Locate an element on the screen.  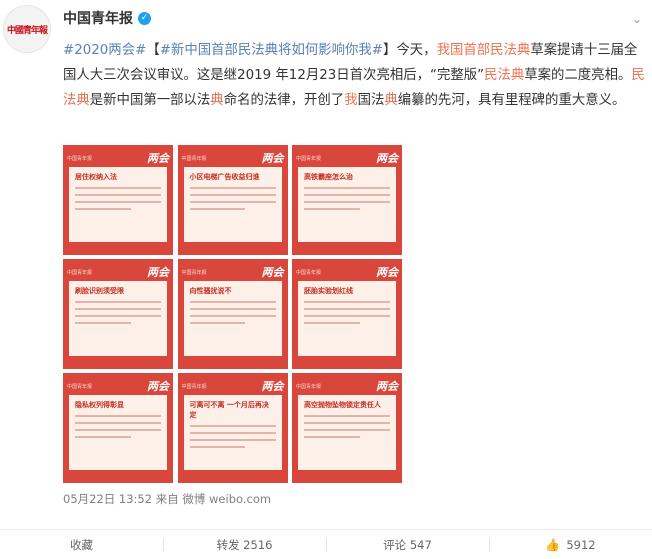
highlight-text: 我 is located at coordinates (351, 100).